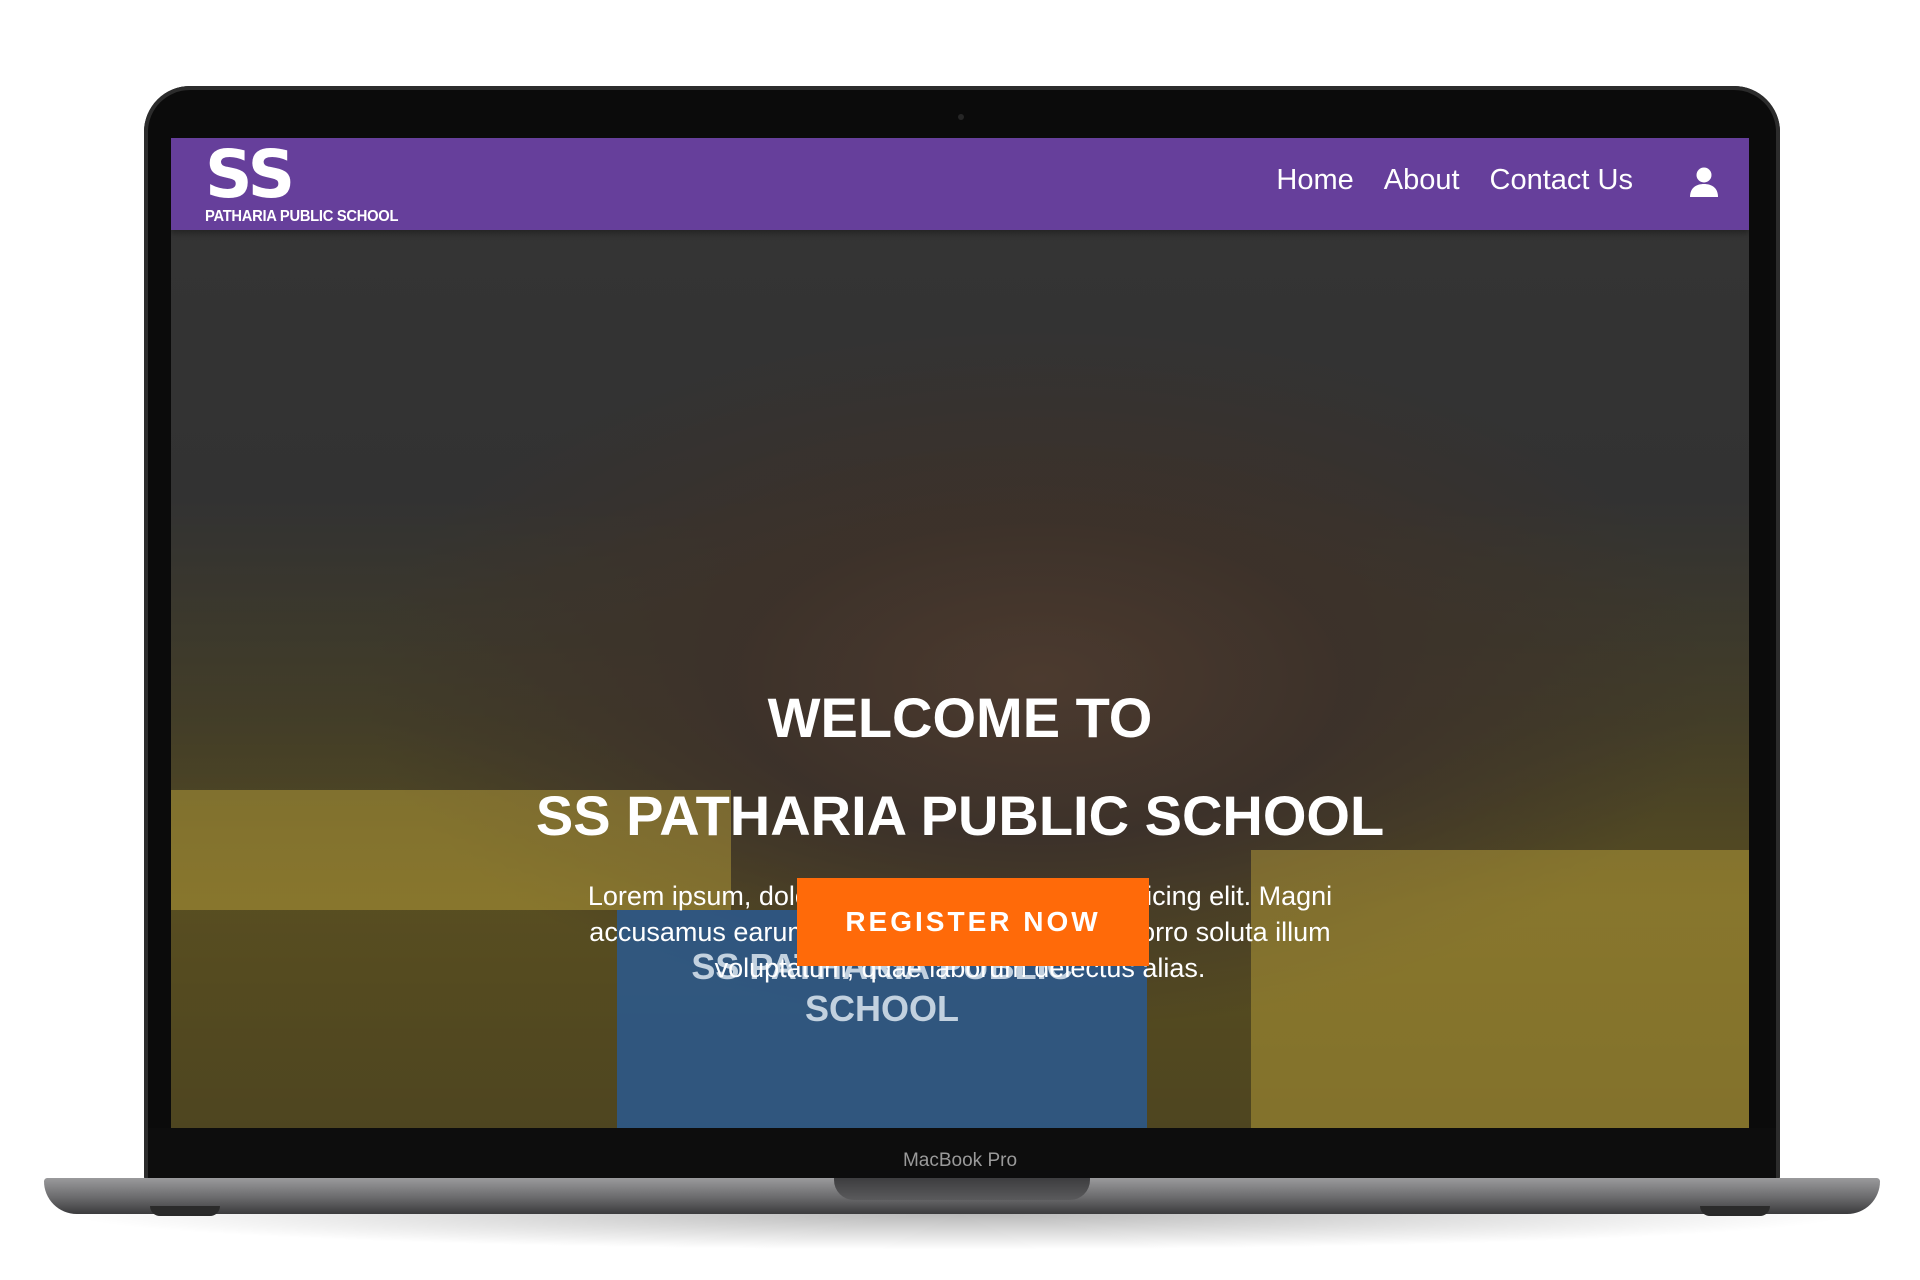 The height and width of the screenshot is (1280, 1920). I want to click on logo-mark: SS, so click(250, 175).